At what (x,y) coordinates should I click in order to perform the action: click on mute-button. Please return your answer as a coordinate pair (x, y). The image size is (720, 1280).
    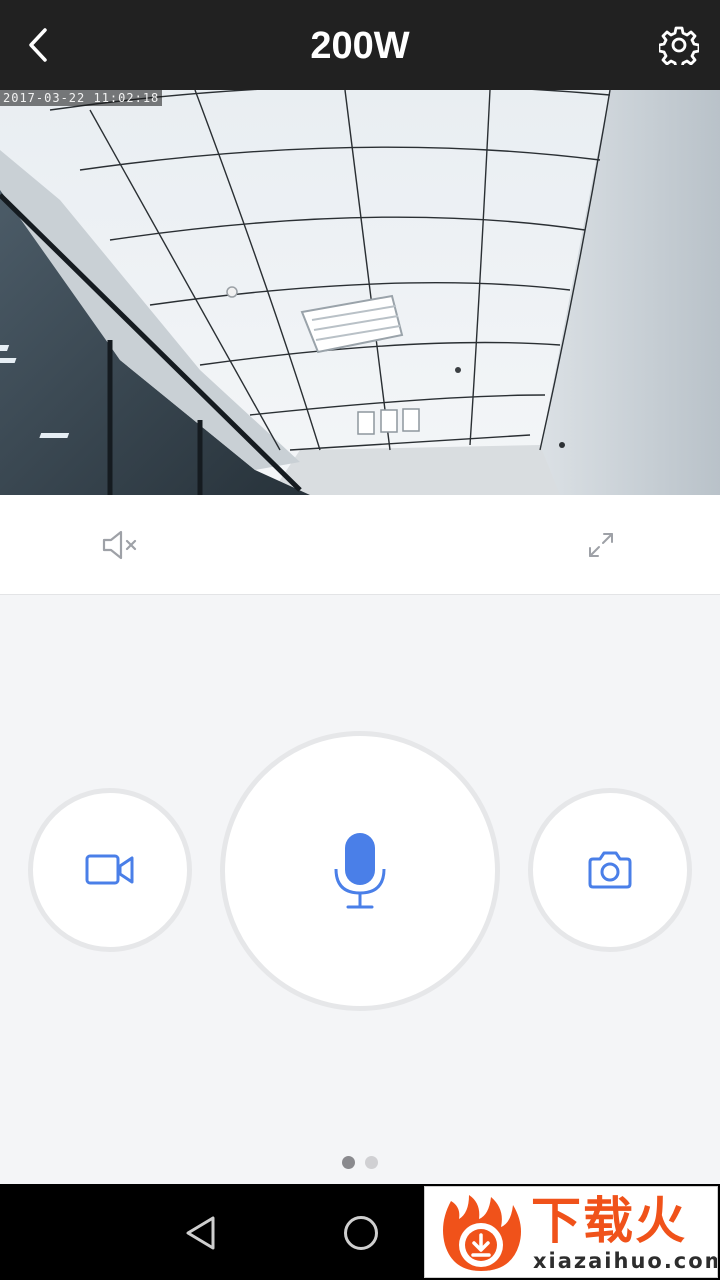
    Looking at the image, I should click on (120, 545).